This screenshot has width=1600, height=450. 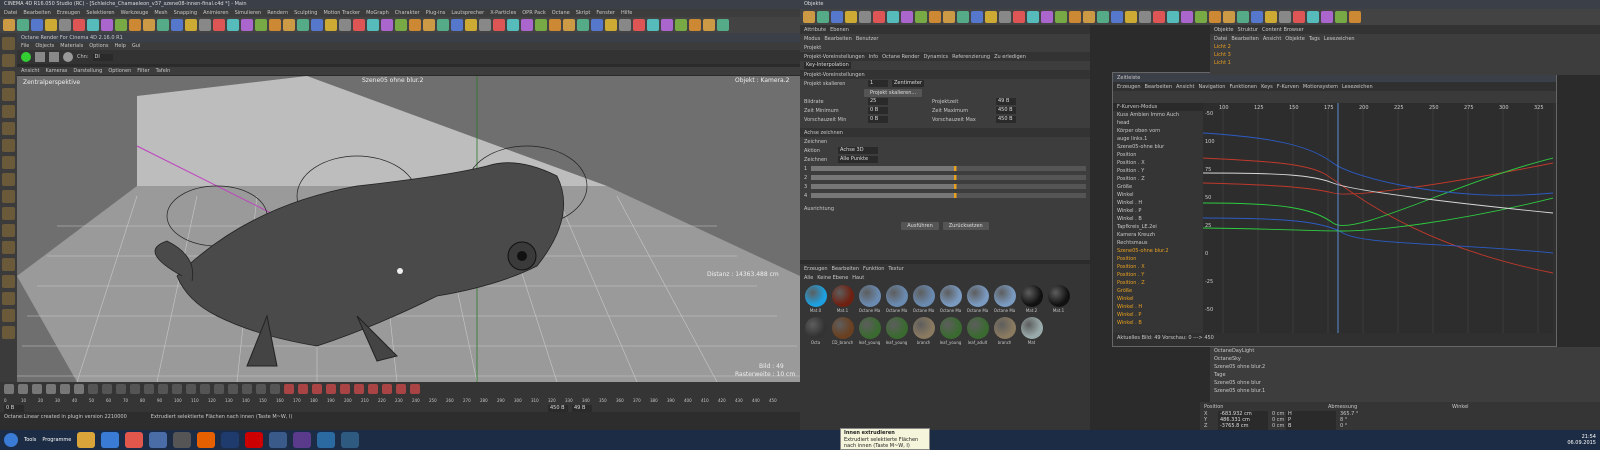 What do you see at coordinates (54, 57) in the screenshot?
I see `stop-icon` at bounding box center [54, 57].